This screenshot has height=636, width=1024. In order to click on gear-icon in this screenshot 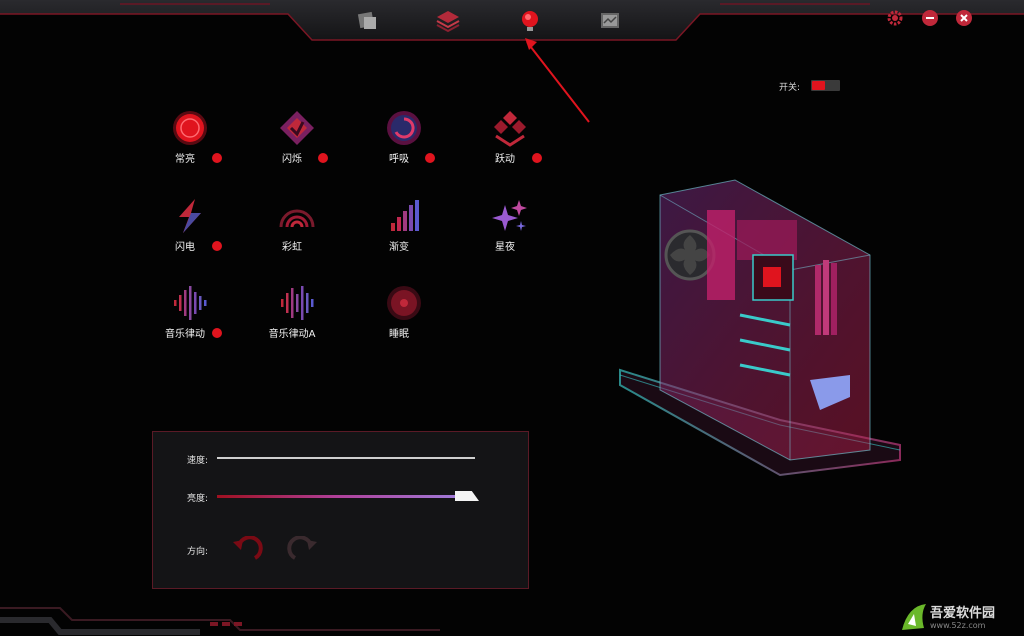, I will do `click(895, 18)`.